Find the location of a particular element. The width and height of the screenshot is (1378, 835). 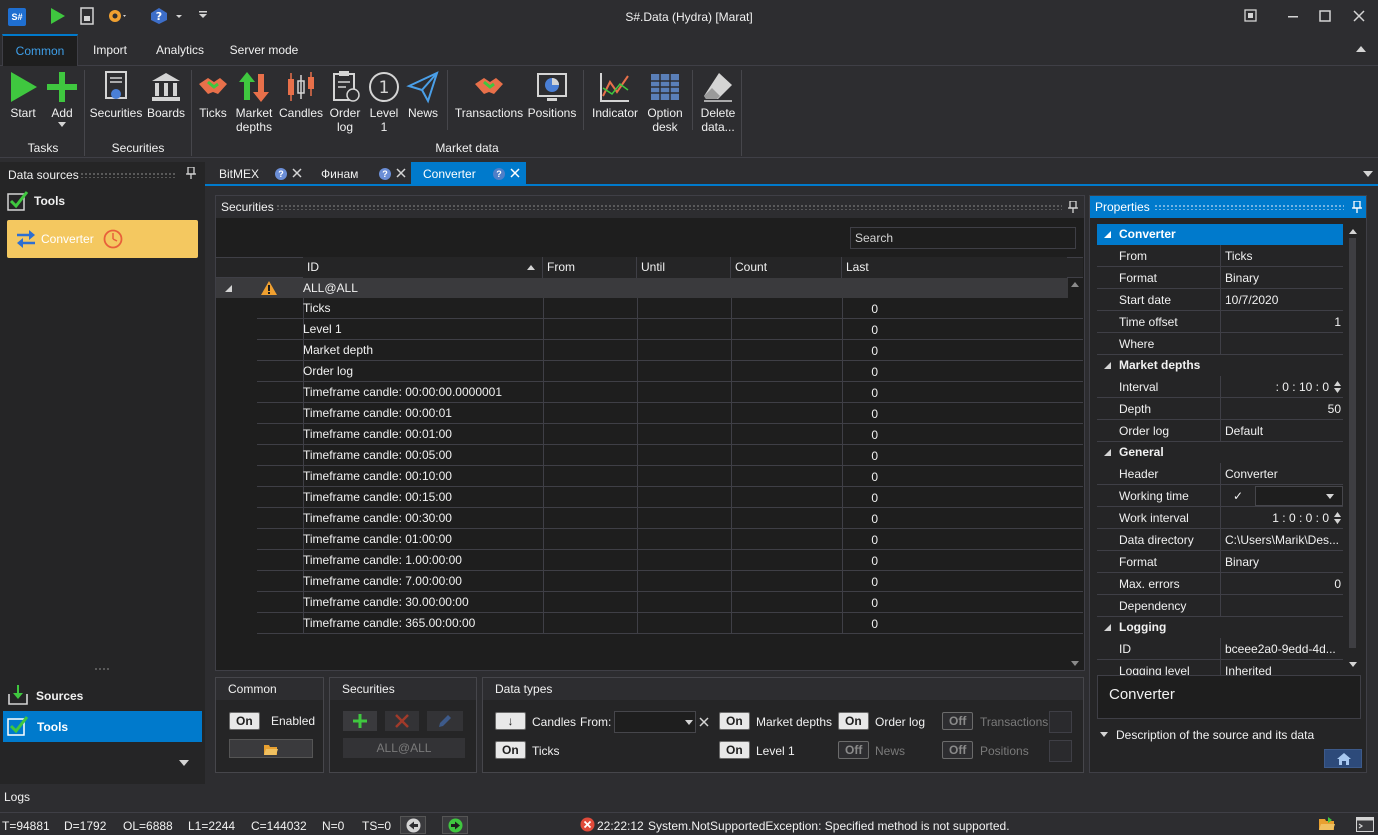

tab-server-mode: Server mode is located at coordinates (264, 50).